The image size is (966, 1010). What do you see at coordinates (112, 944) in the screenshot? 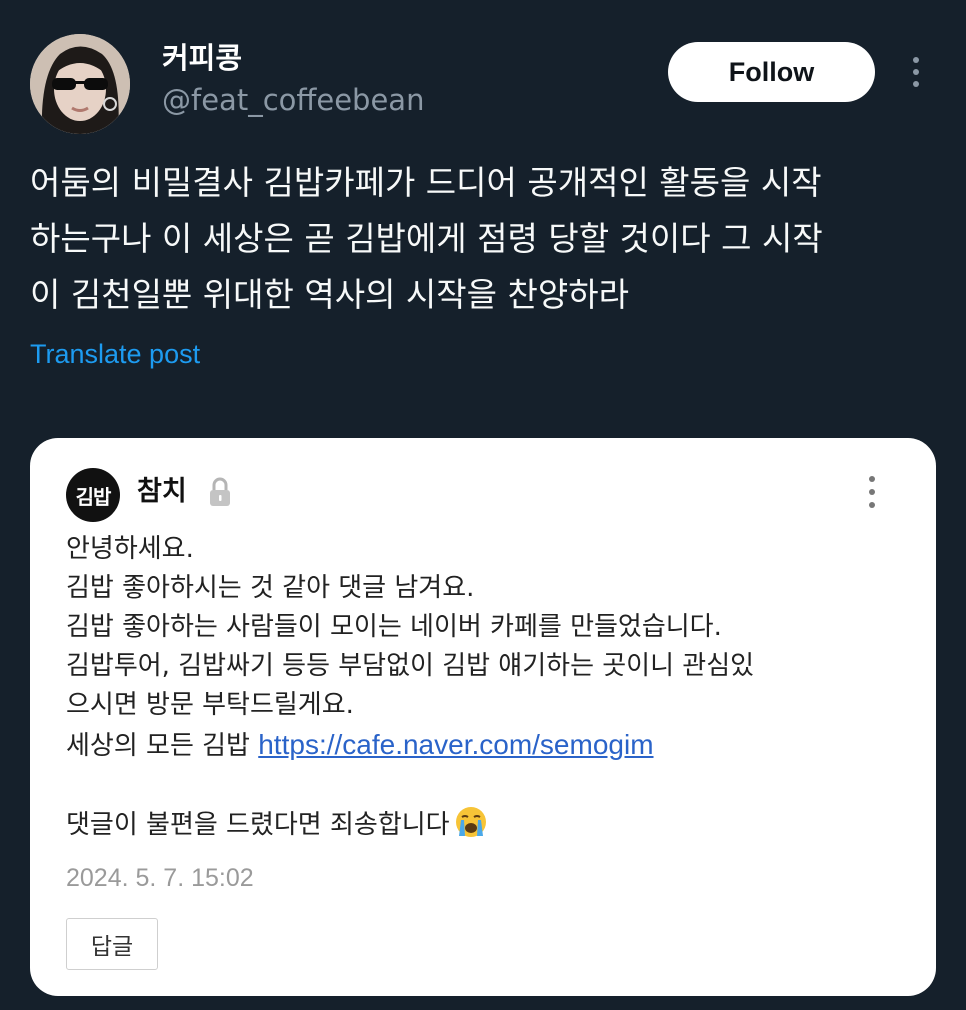
I see `reply-button: 답글` at bounding box center [112, 944].